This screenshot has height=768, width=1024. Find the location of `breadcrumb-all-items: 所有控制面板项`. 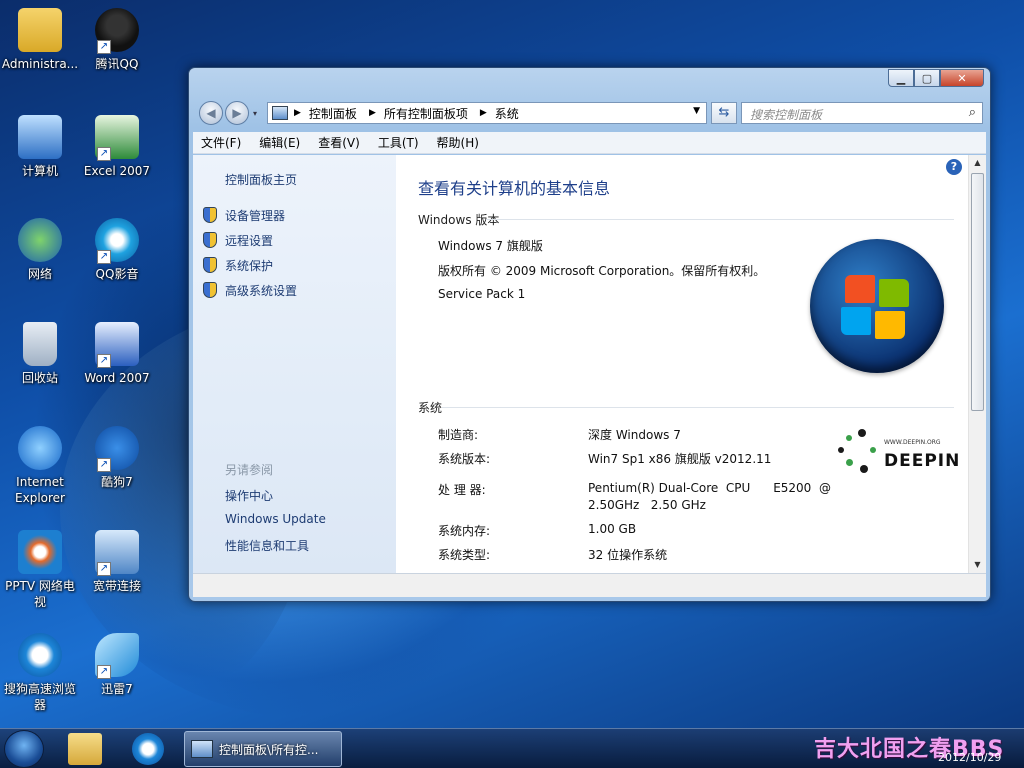

breadcrumb-all-items: 所有控制面板项 is located at coordinates (426, 113).